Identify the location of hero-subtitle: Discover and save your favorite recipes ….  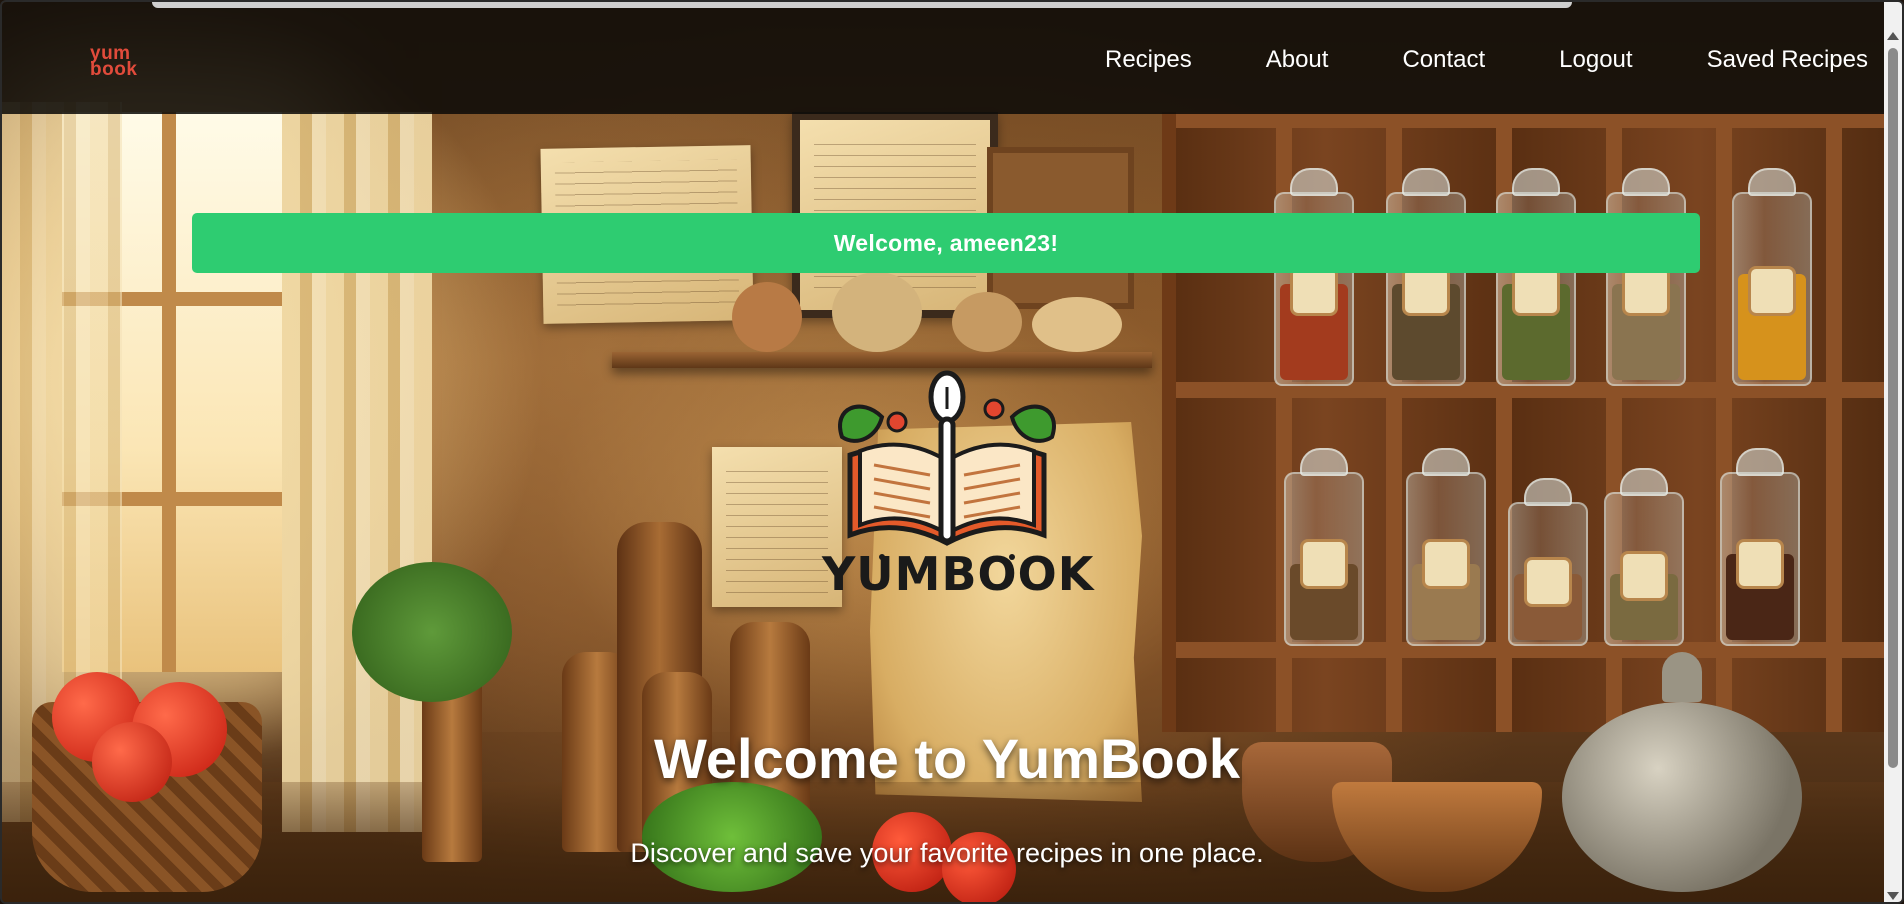
(947, 853).